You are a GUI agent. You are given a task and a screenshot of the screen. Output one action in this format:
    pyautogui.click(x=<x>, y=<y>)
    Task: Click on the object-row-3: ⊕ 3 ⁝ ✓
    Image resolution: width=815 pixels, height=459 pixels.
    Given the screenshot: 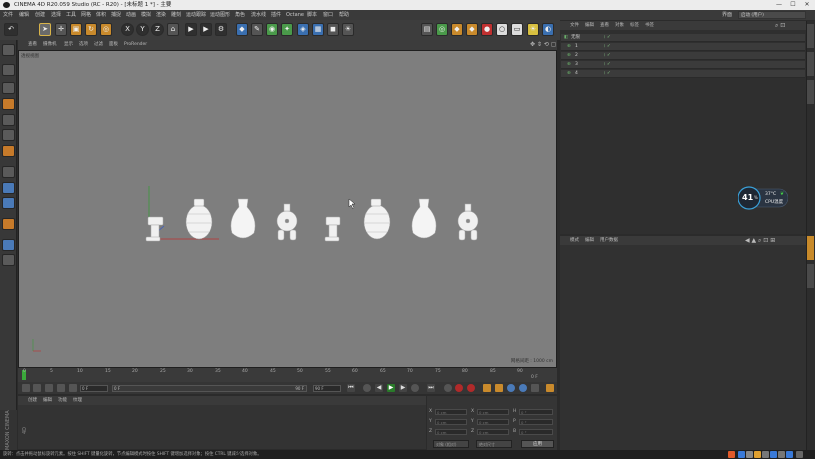 What is the action you would take?
    pyautogui.click(x=683, y=65)
    